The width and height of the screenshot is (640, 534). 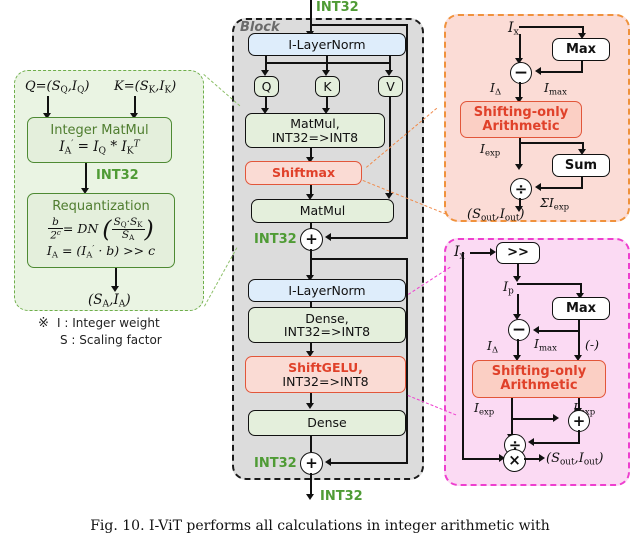 I want to click on node-sg-multiply: ×, so click(x=514, y=460).